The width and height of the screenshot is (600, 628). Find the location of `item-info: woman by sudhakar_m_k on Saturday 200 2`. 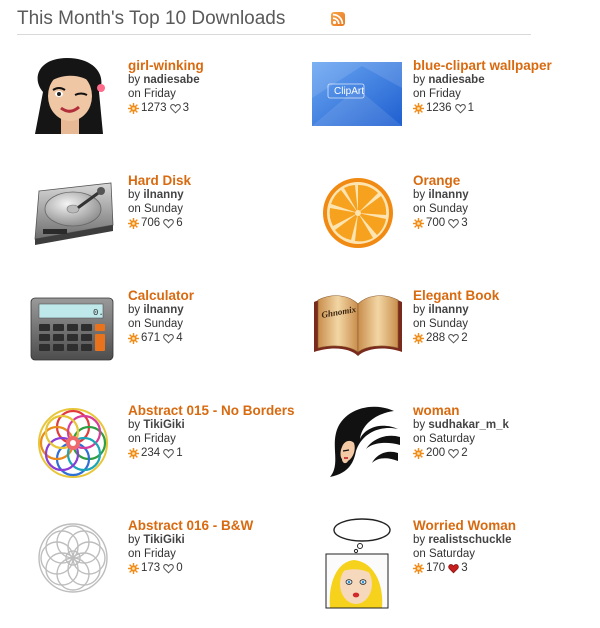

item-info: woman by sudhakar_m_k on Saturday 200 2 is located at coordinates (500, 431).